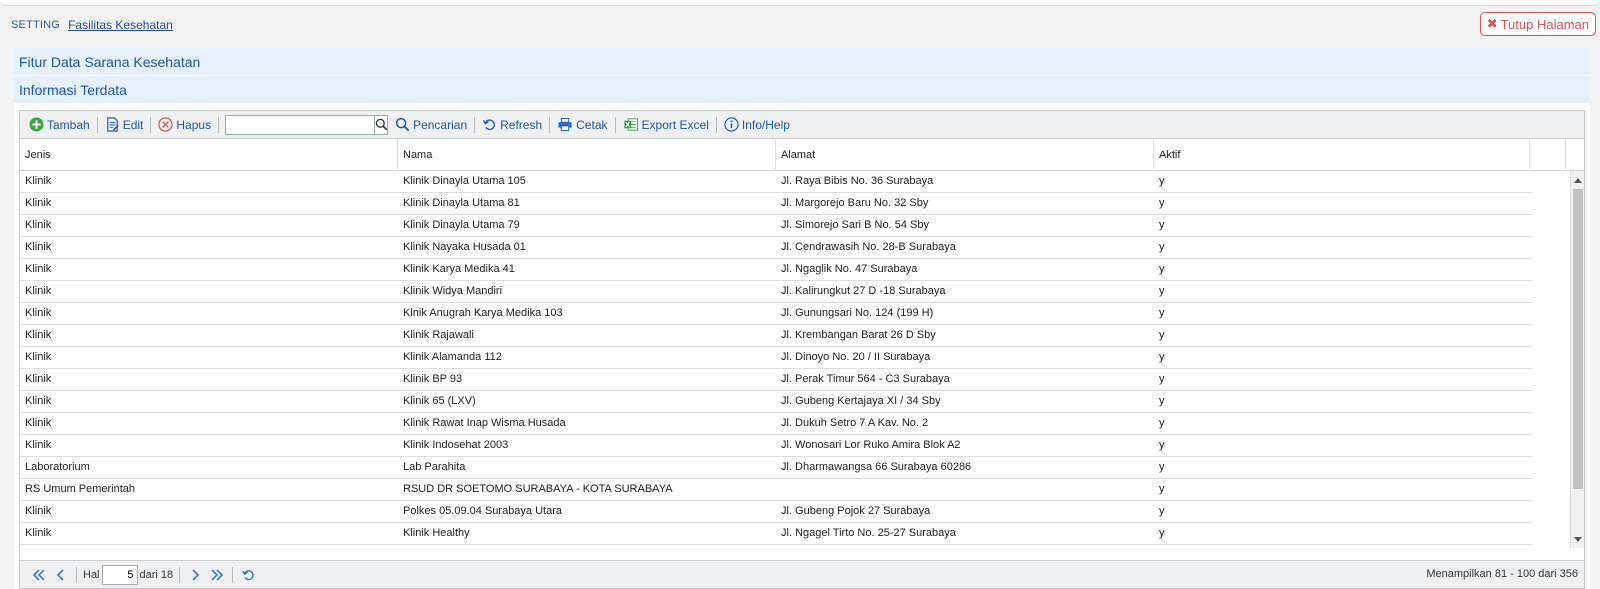 This screenshot has height=589, width=1600. Describe the element at coordinates (456, 445) in the screenshot. I see `cell-nama: Klinik Indosehat 2003` at that location.